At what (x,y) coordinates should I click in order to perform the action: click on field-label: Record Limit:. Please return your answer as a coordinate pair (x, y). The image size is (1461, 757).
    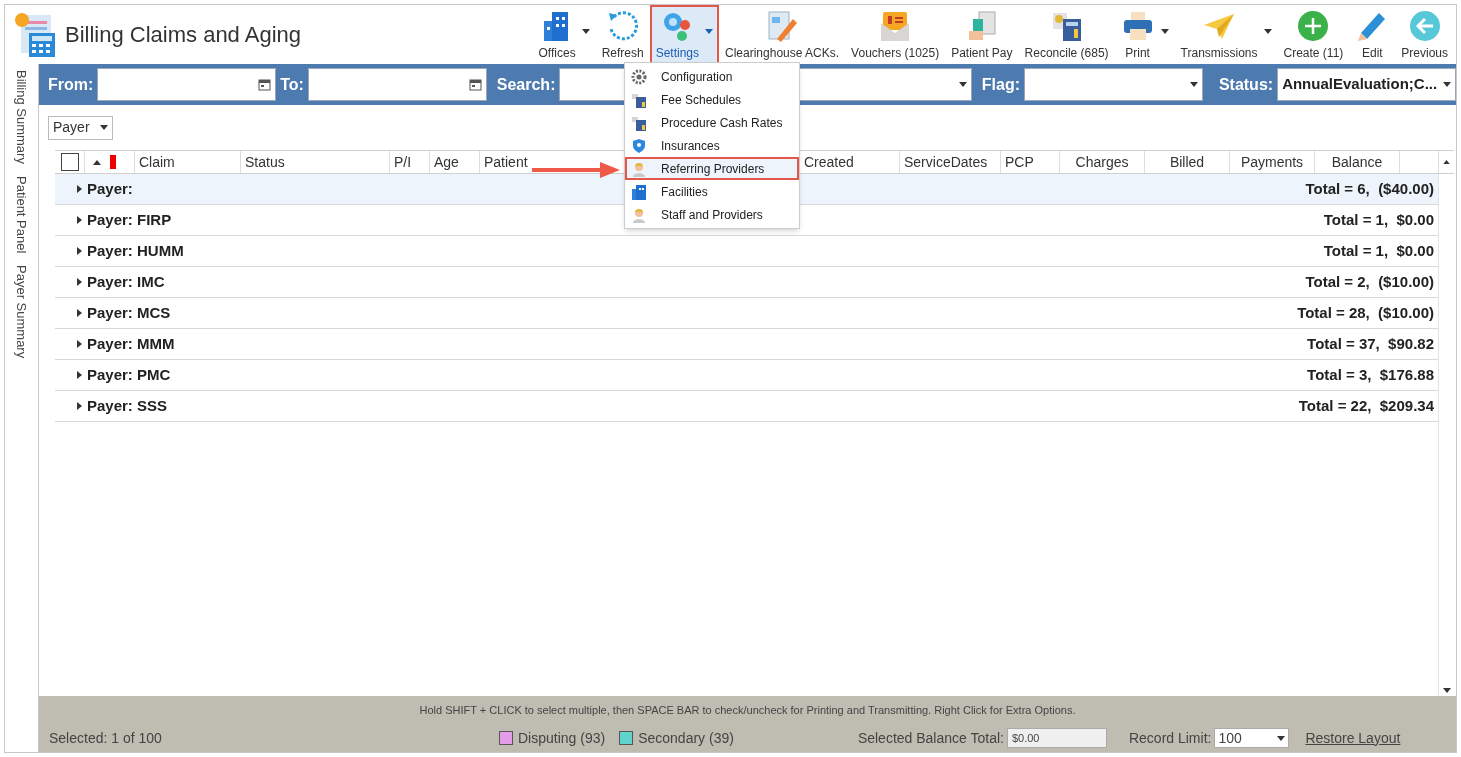
    Looking at the image, I should click on (1170, 738).